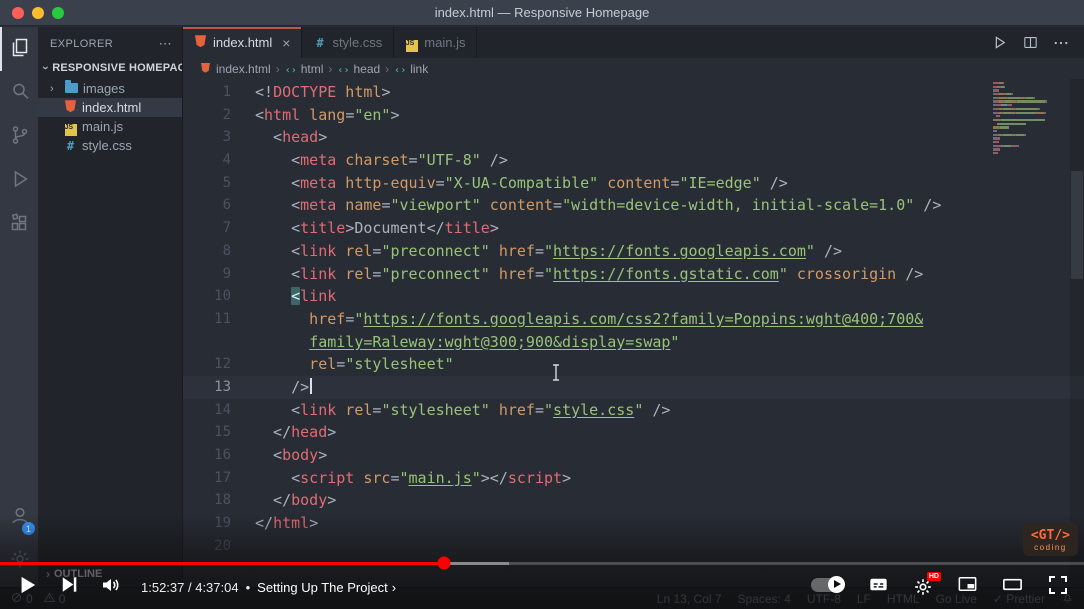  I want to click on activity-item-run-debug, so click(19, 181).